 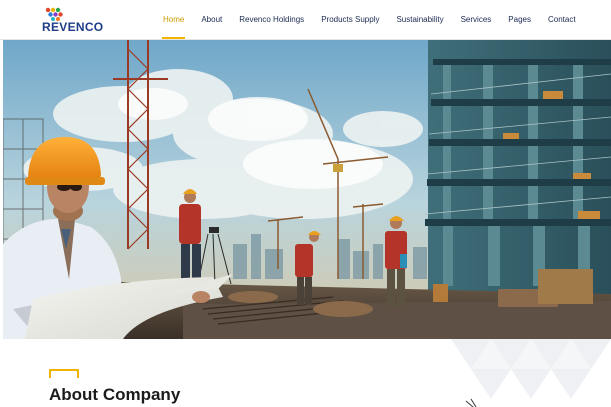 What do you see at coordinates (419, 19) in the screenshot?
I see `nav-item-sustainability: Sustainability` at bounding box center [419, 19].